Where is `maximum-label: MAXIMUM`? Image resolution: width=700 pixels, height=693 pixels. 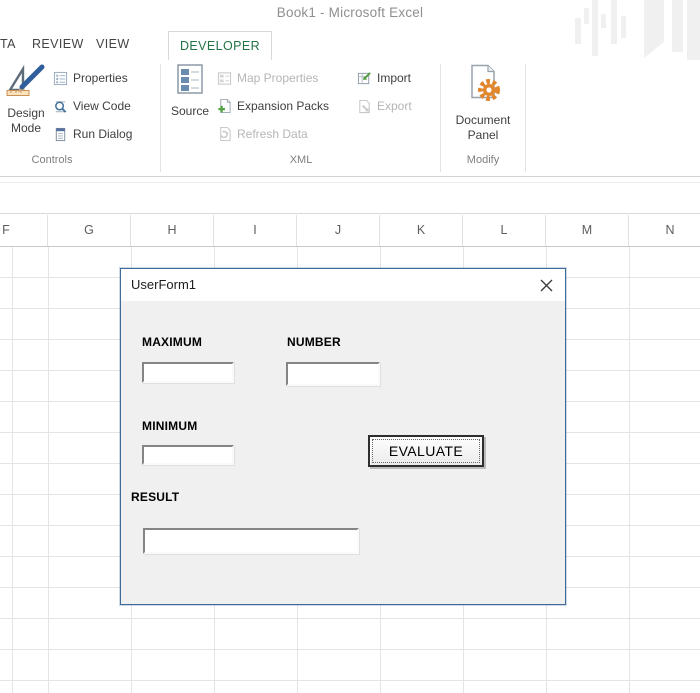
maximum-label: MAXIMUM is located at coordinates (172, 342).